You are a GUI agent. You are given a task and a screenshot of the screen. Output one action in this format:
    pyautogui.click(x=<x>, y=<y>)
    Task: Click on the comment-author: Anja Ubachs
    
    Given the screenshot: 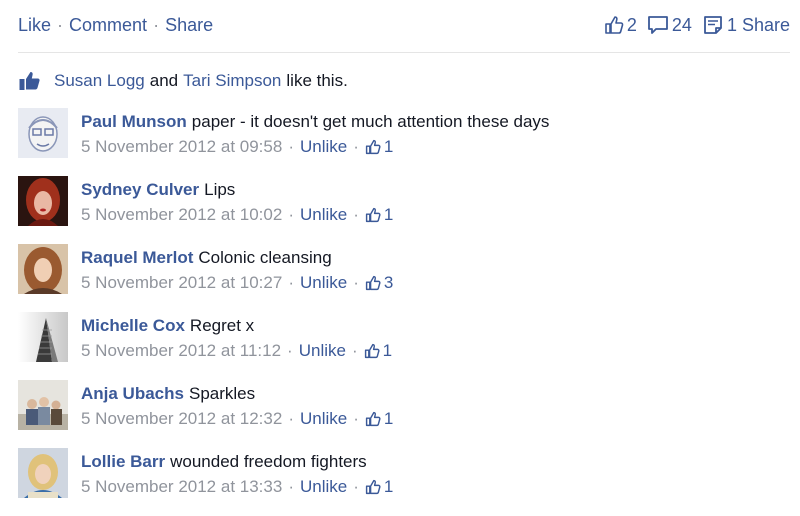 What is the action you would take?
    pyautogui.click(x=132, y=393)
    